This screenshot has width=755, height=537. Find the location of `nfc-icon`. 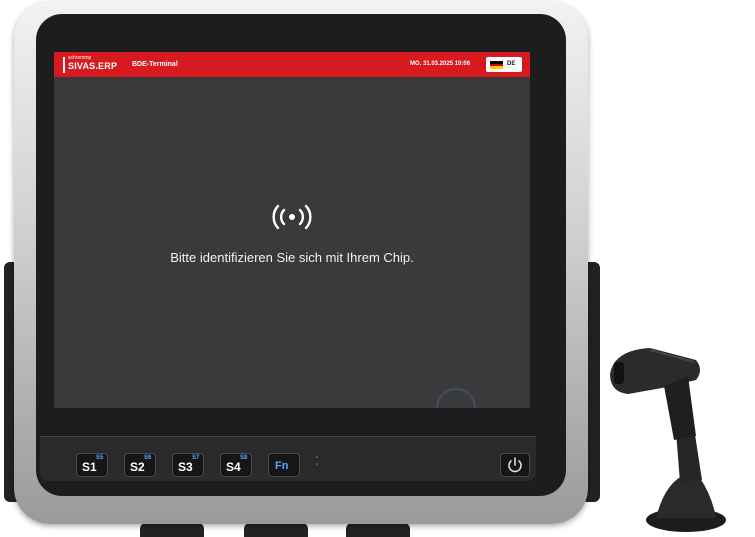

nfc-icon is located at coordinates (292, 217).